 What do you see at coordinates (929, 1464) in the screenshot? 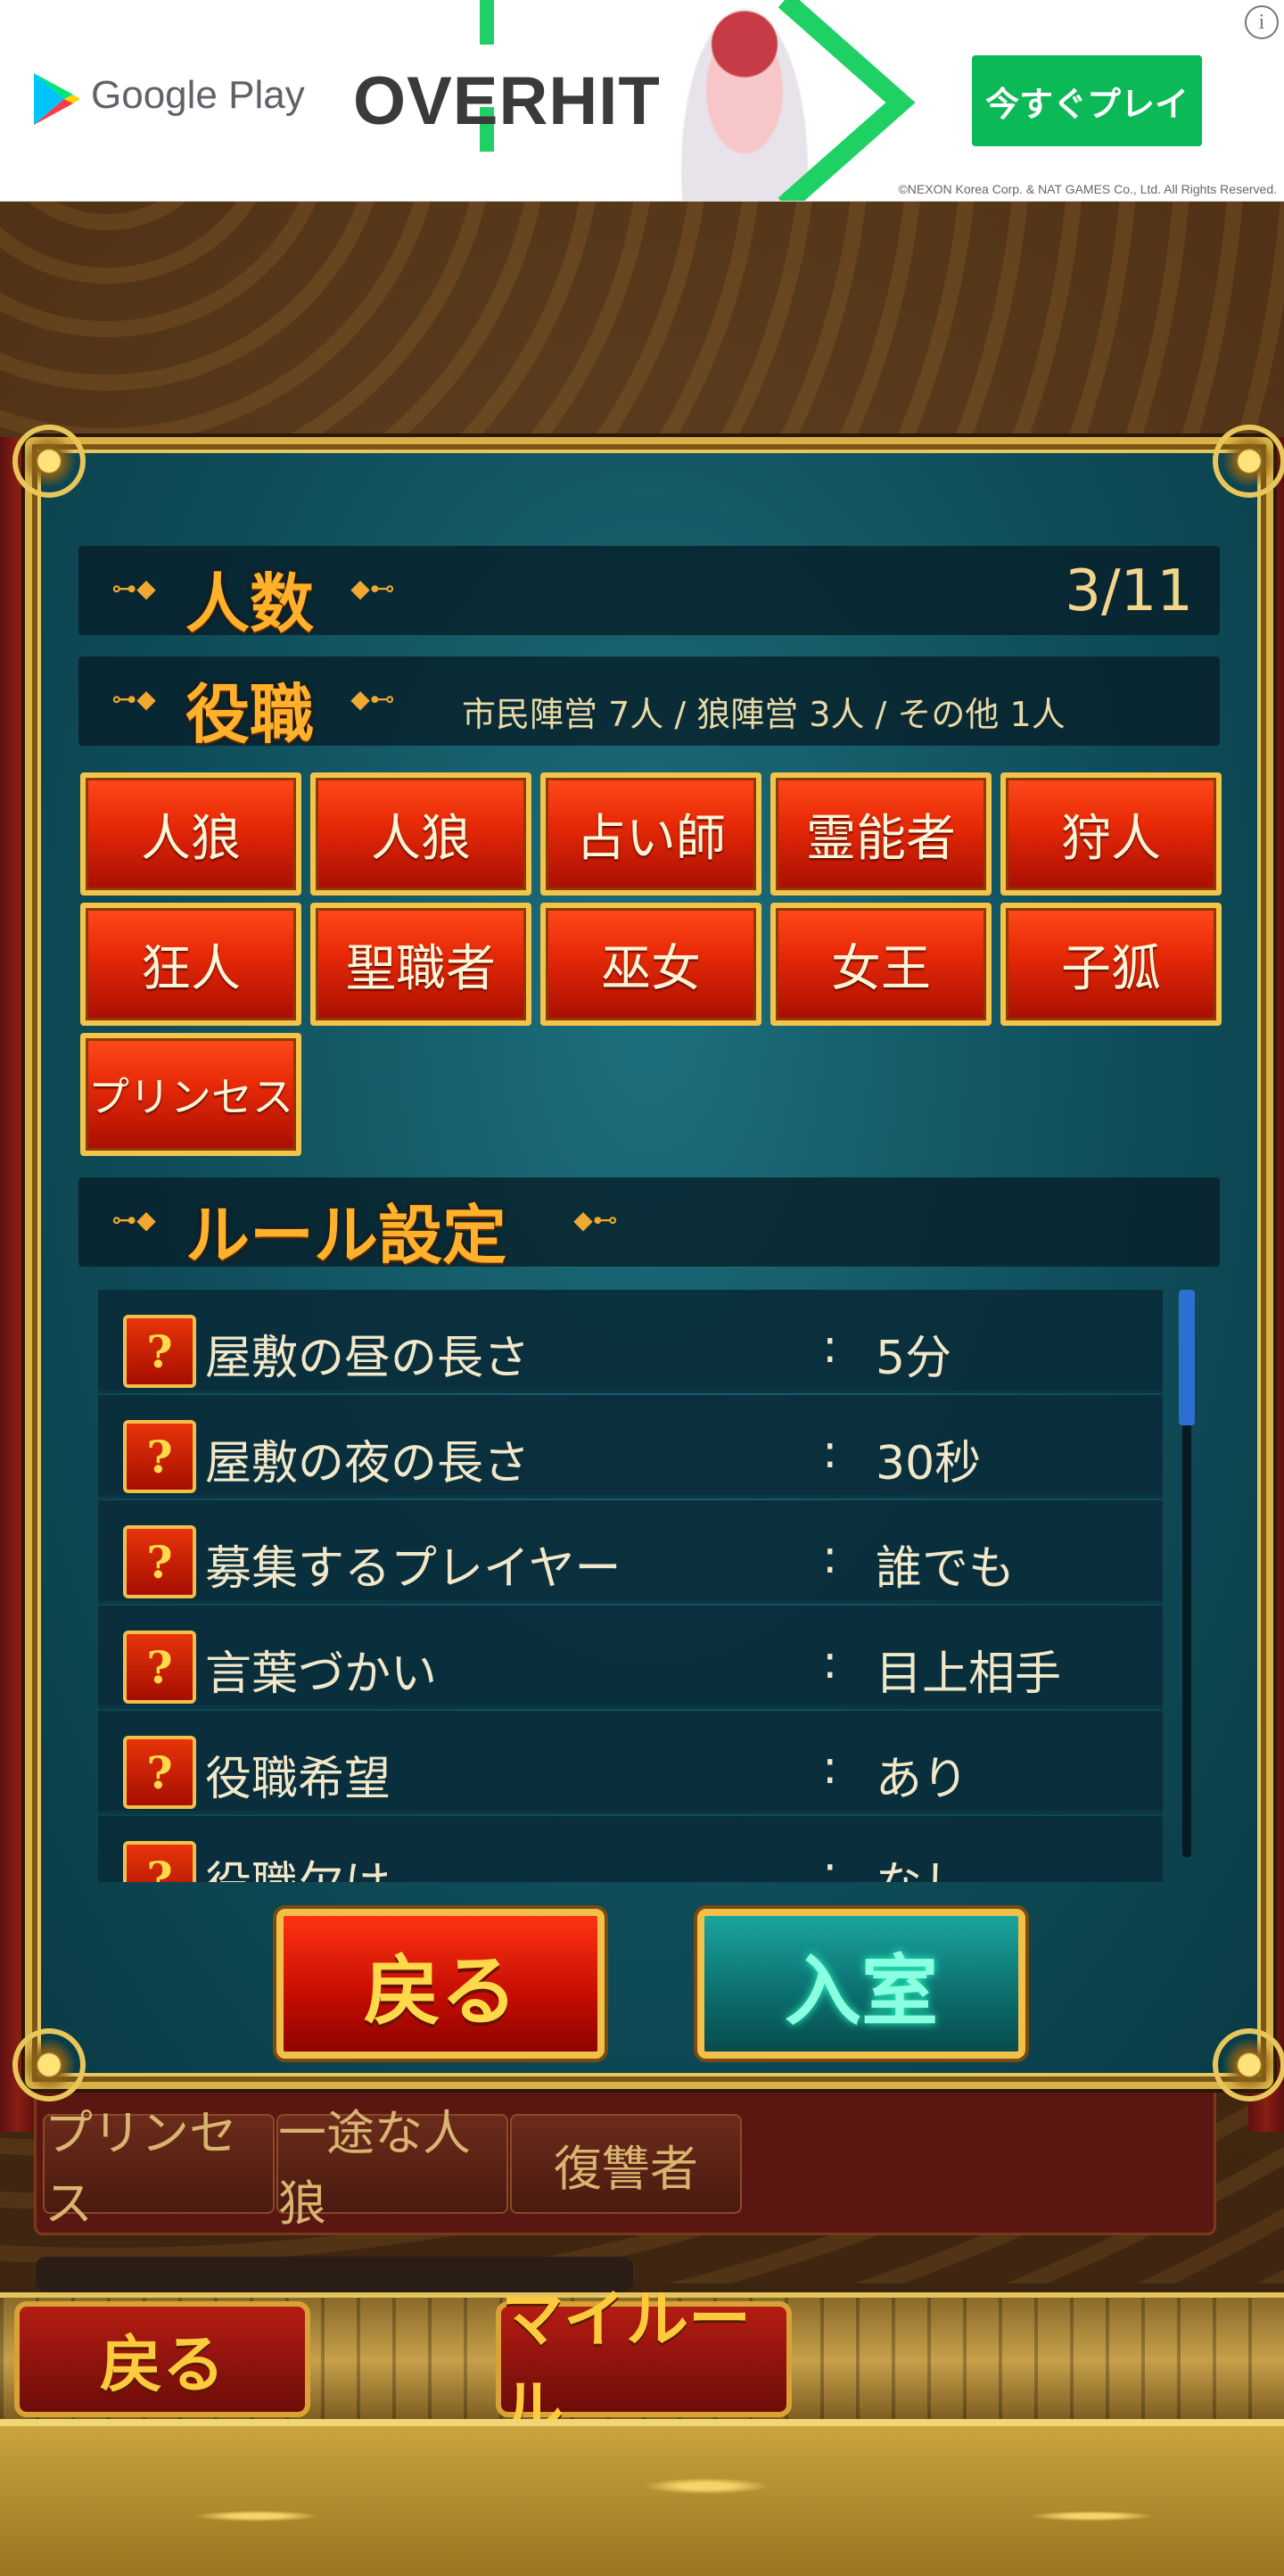
I see `rule-value: 30秒` at bounding box center [929, 1464].